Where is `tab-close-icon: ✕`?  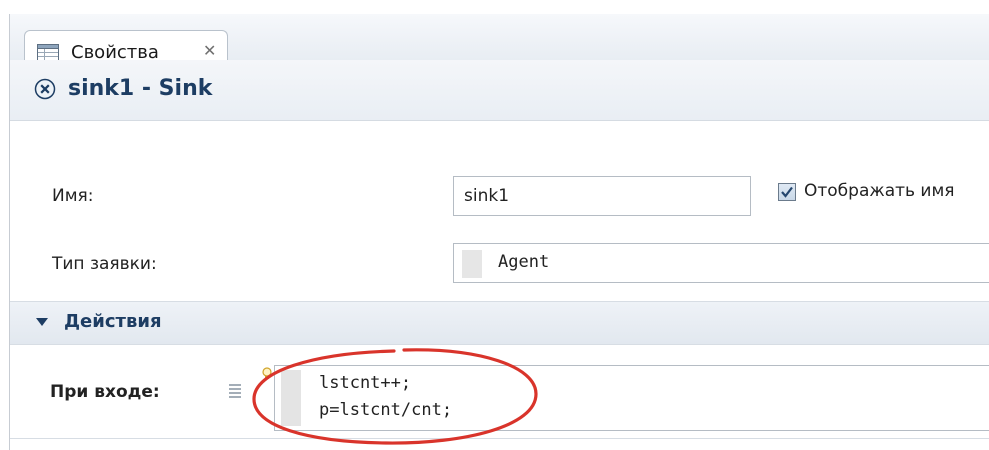
tab-close-icon: ✕ is located at coordinates (209, 51).